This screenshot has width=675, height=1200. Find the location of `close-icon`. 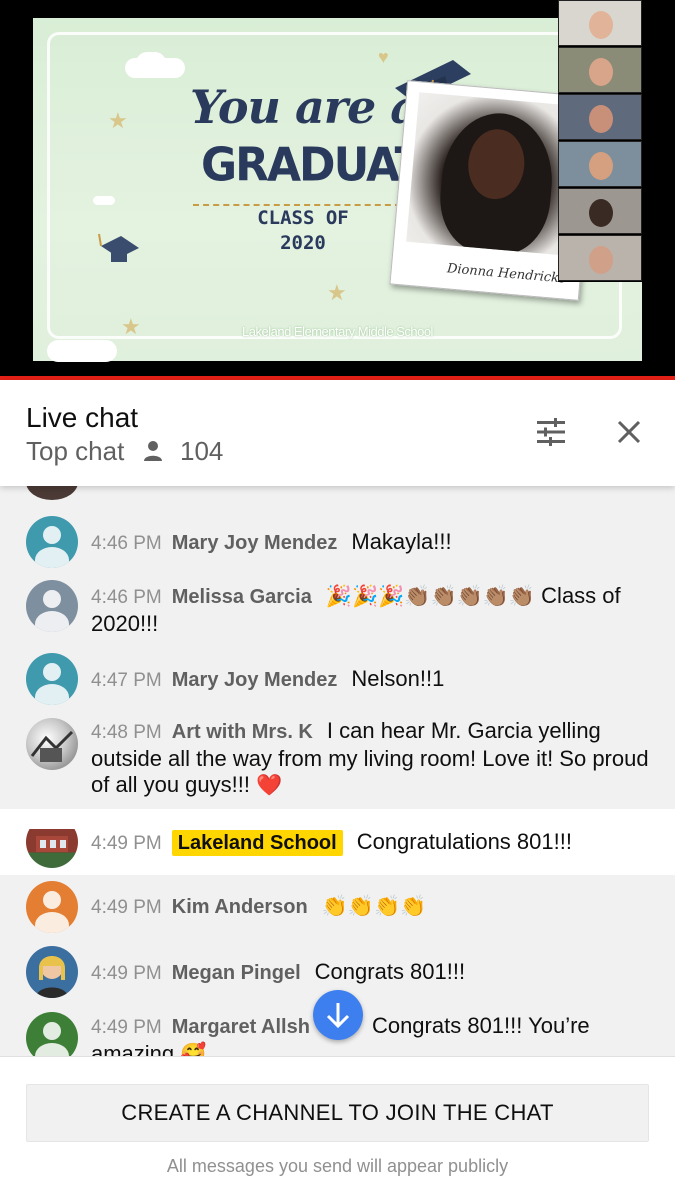

close-icon is located at coordinates (629, 432).